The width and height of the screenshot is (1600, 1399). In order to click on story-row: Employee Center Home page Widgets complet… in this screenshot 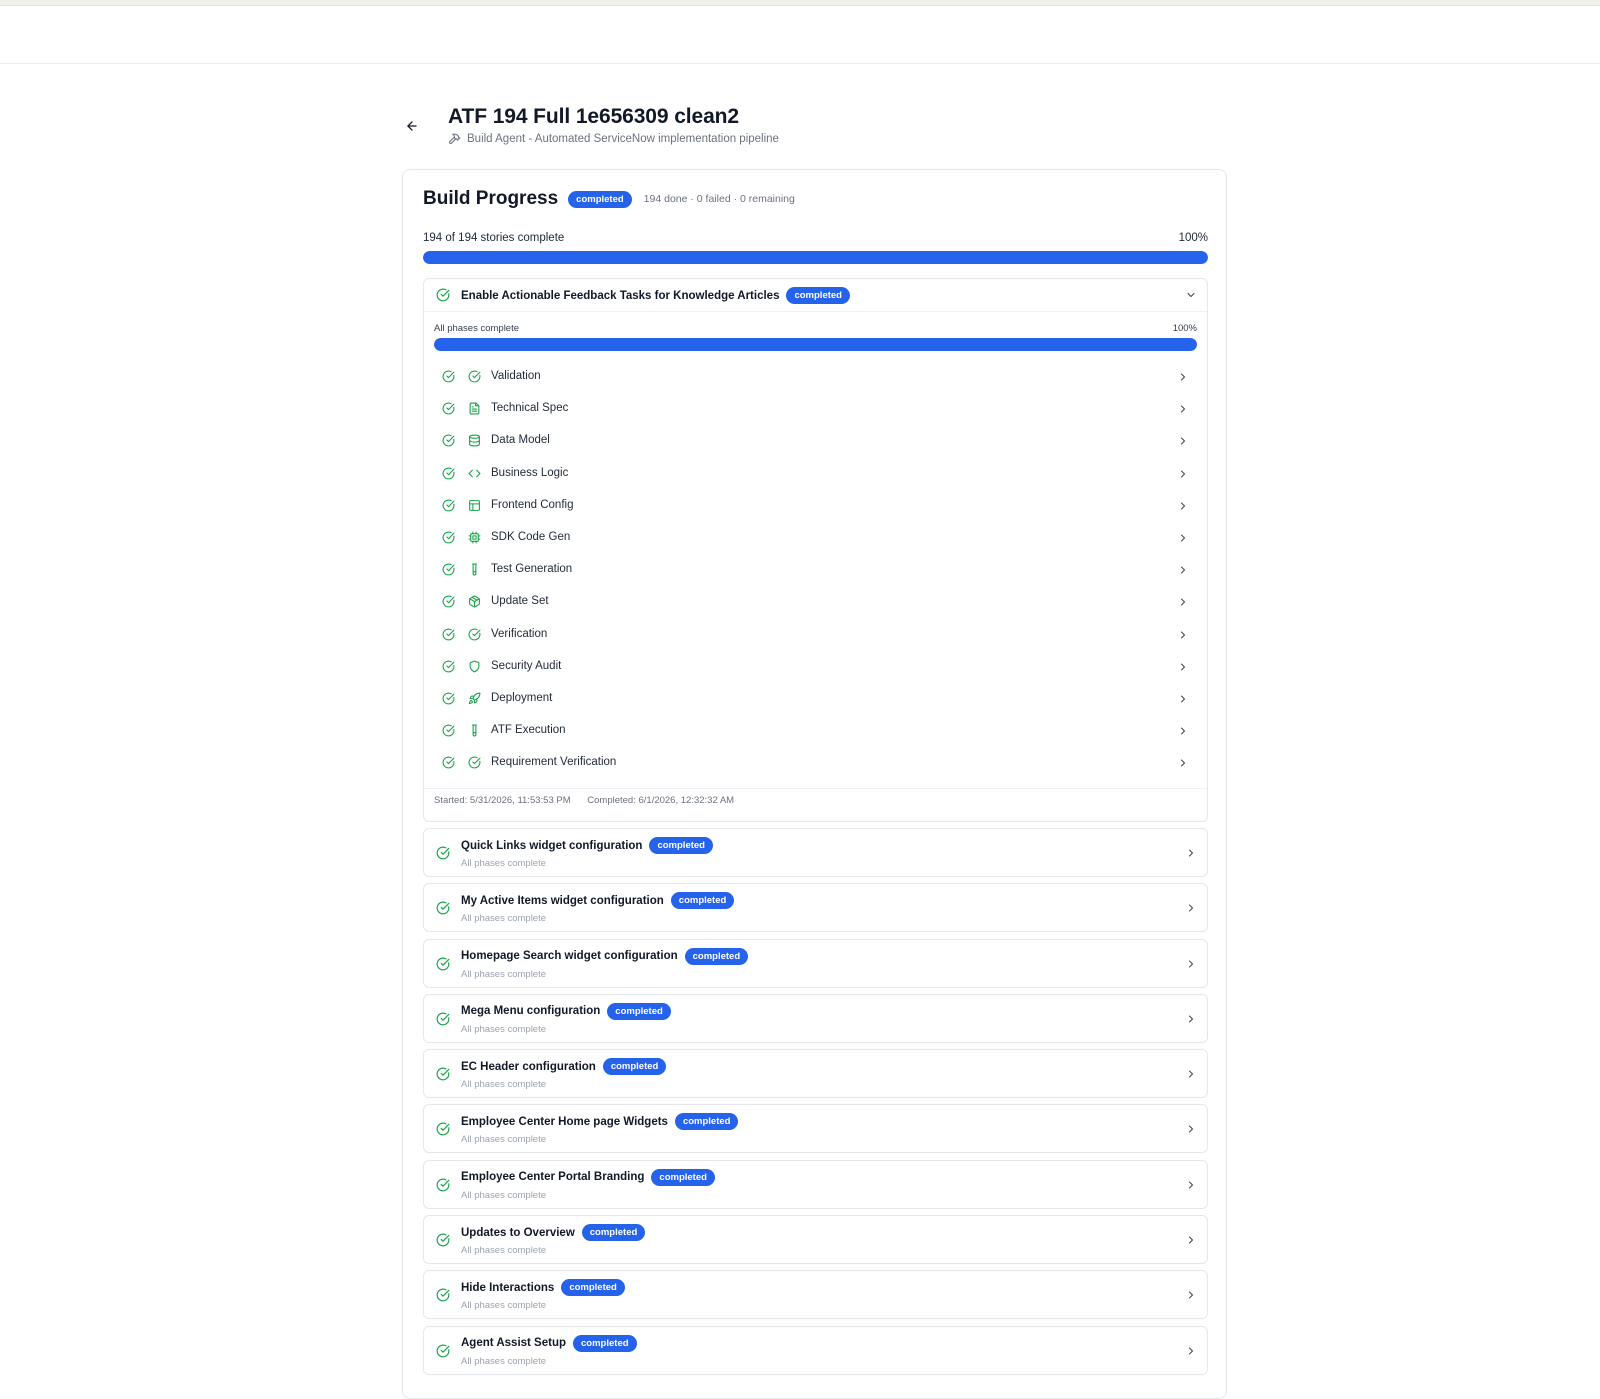, I will do `click(815, 1129)`.